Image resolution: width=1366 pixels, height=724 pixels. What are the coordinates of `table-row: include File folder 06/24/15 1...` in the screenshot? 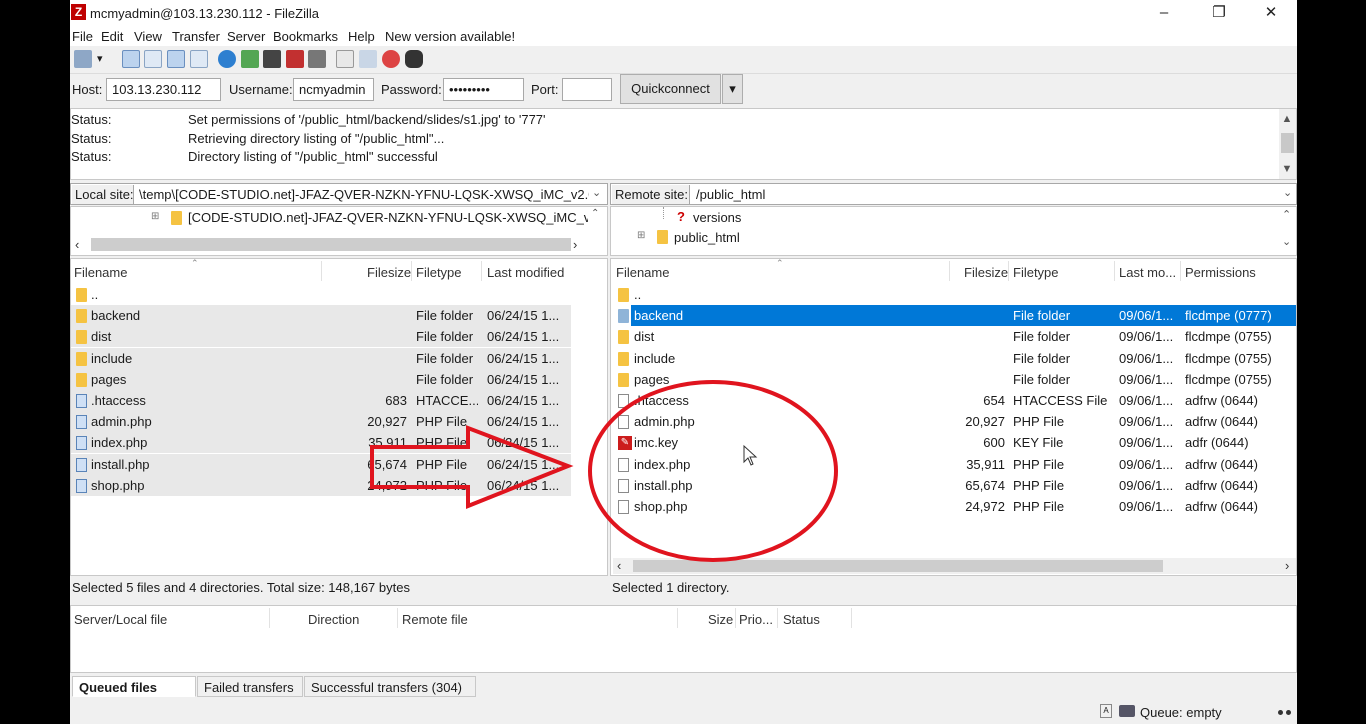 It's located at (321, 358).